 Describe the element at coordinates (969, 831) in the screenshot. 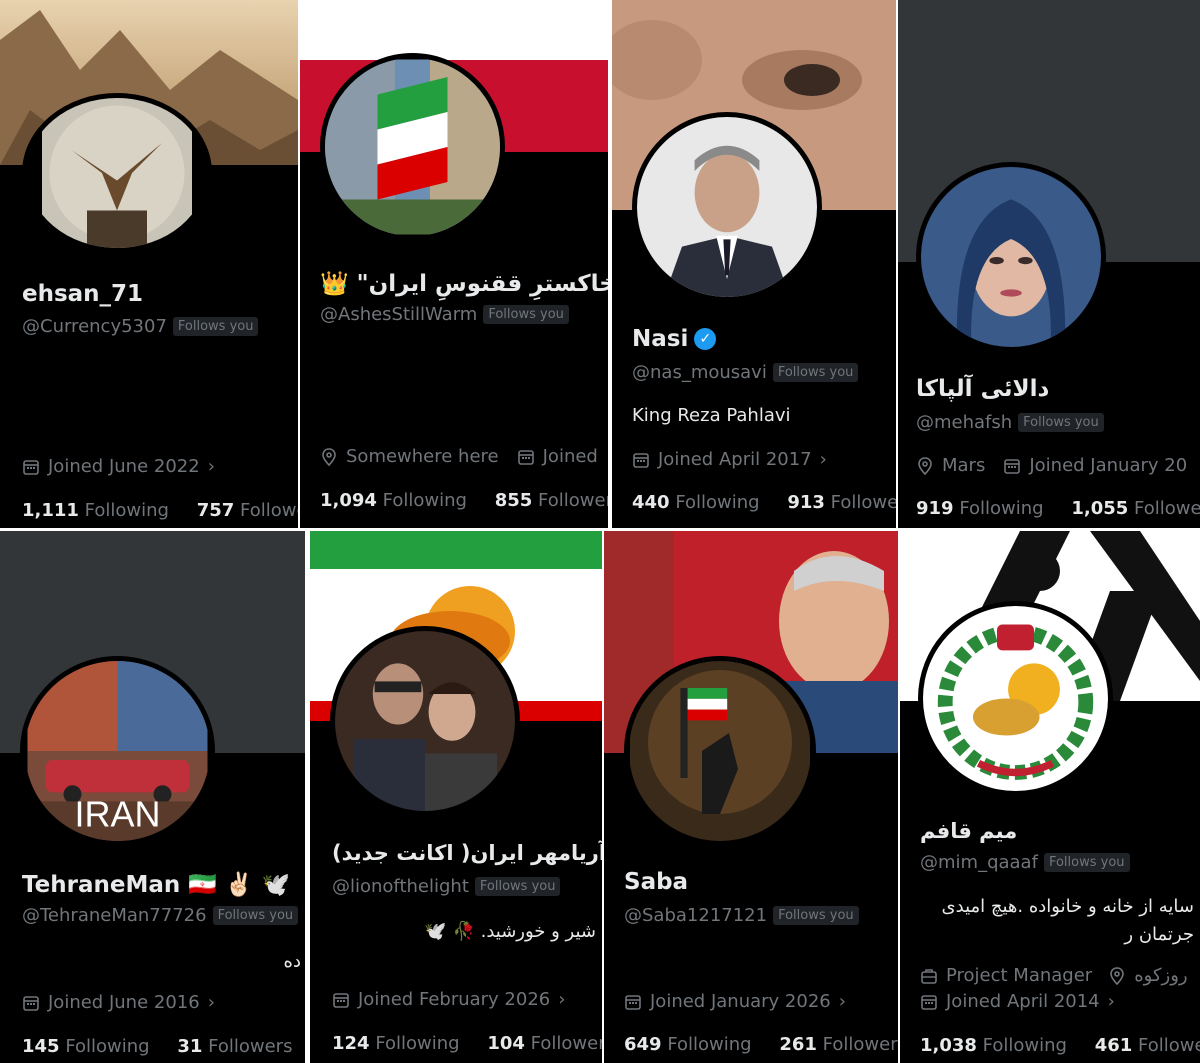

I see `display-name: میم قافم` at that location.